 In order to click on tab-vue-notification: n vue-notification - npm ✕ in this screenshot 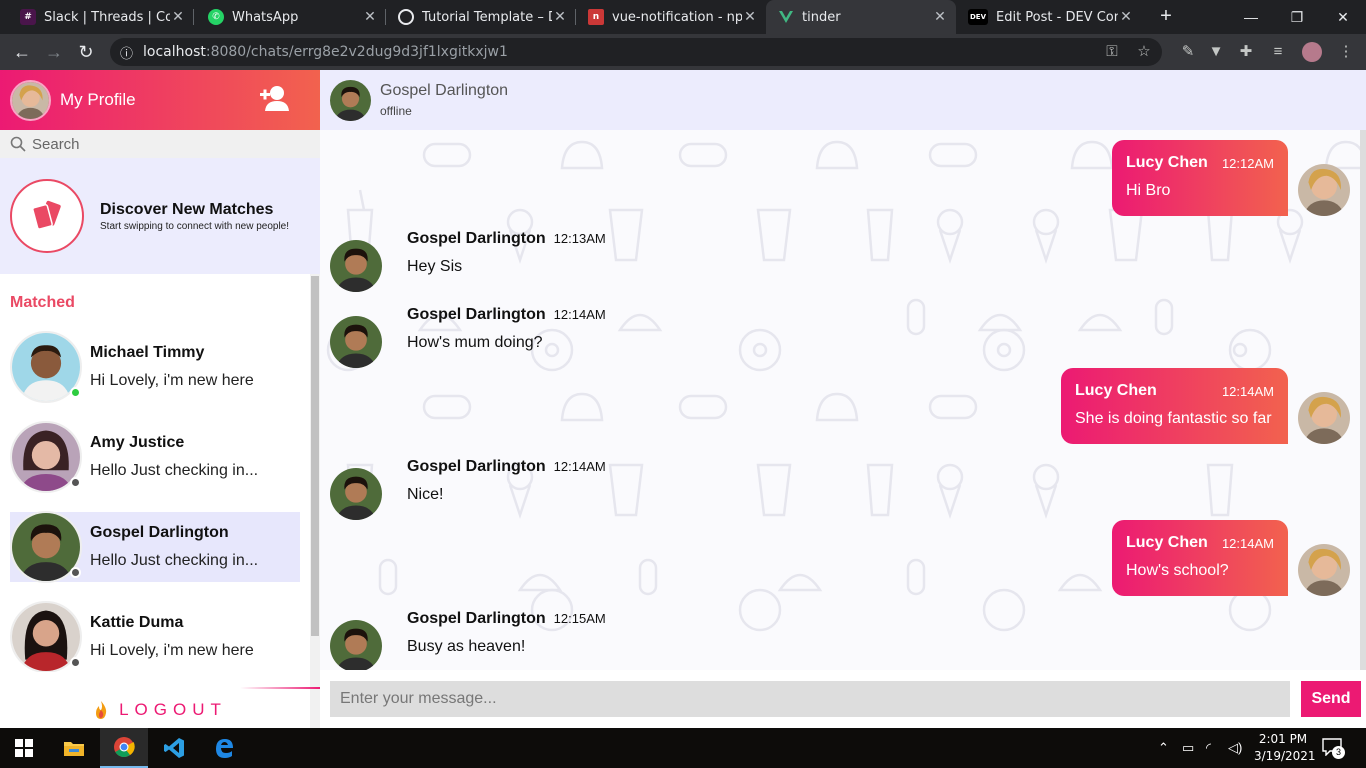, I will do `click(671, 17)`.